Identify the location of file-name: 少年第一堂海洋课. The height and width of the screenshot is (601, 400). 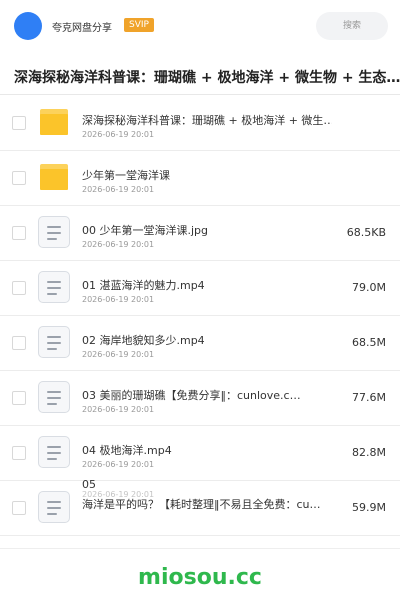
(126, 175).